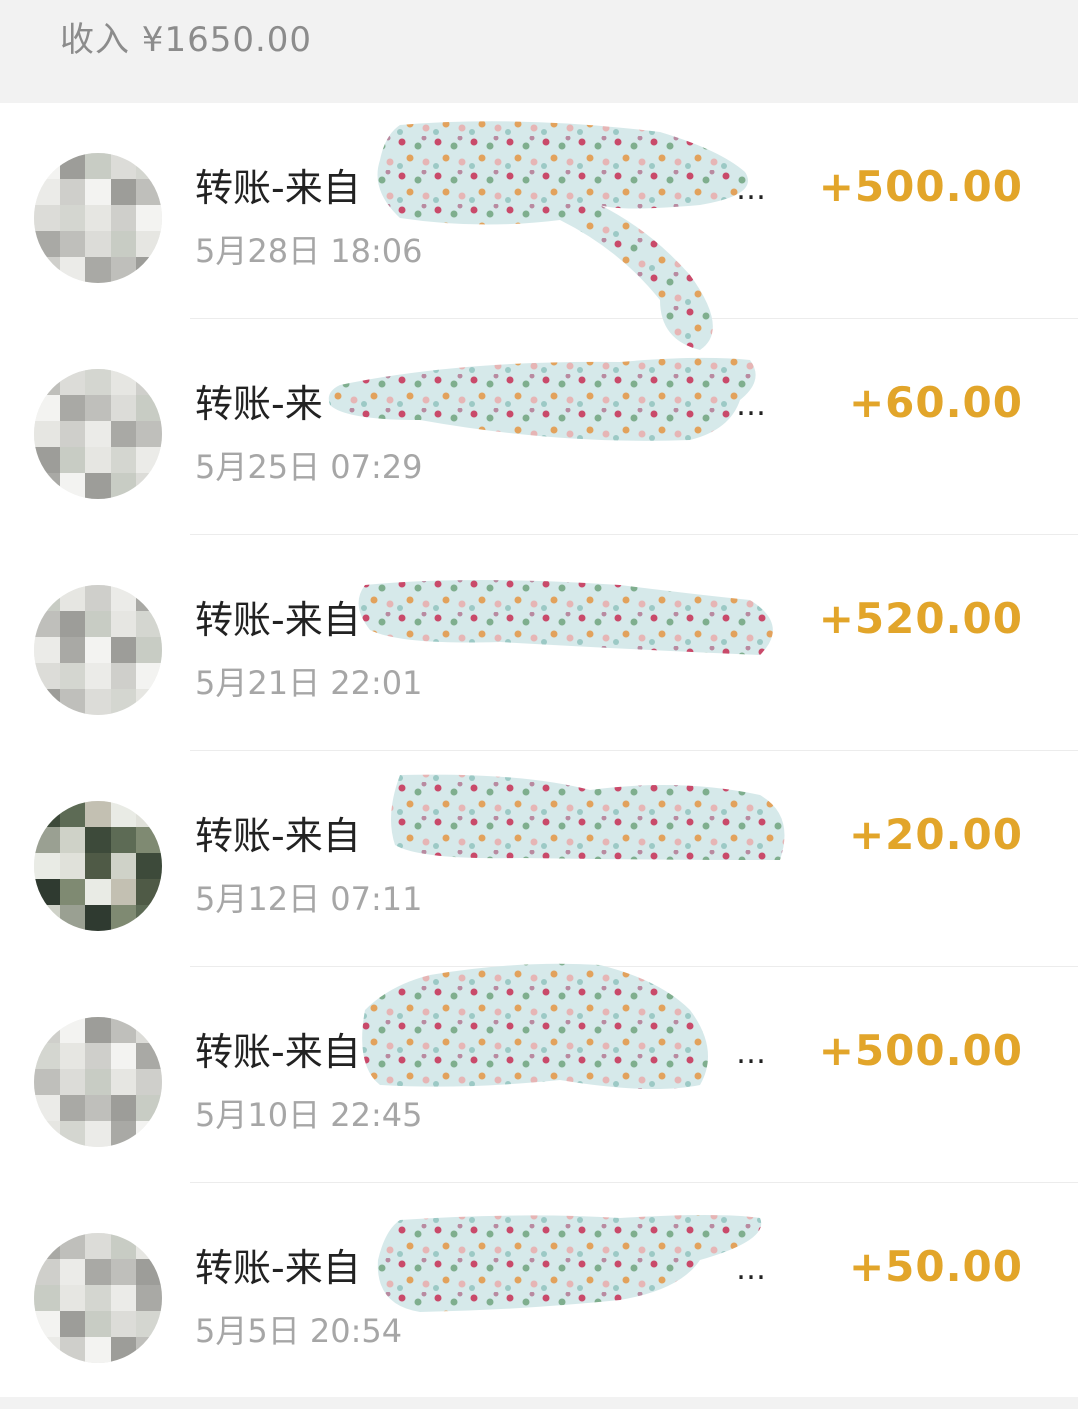 Image resolution: width=1078 pixels, height=1409 pixels. What do you see at coordinates (539, 1403) in the screenshot?
I see `bottom-band` at bounding box center [539, 1403].